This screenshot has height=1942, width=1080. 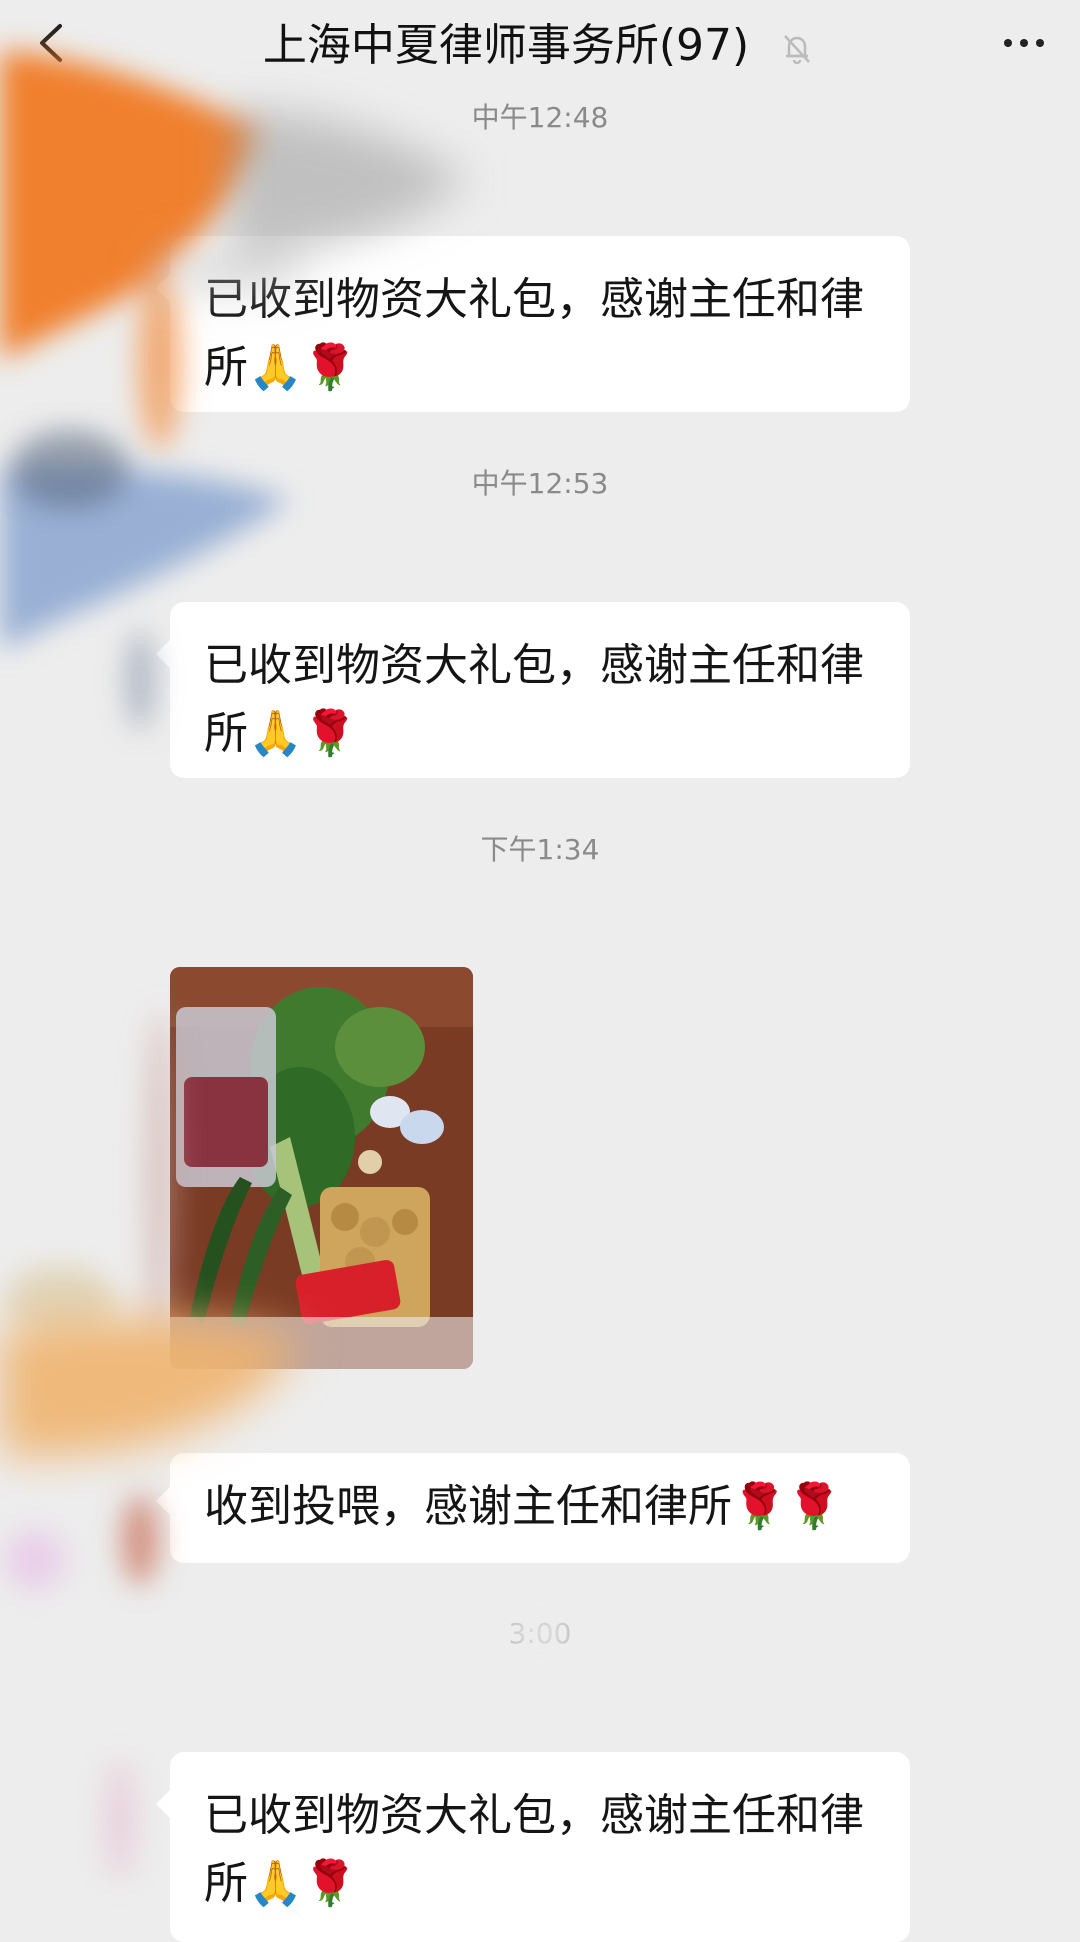 I want to click on chevron-left-icon, so click(x=52, y=43).